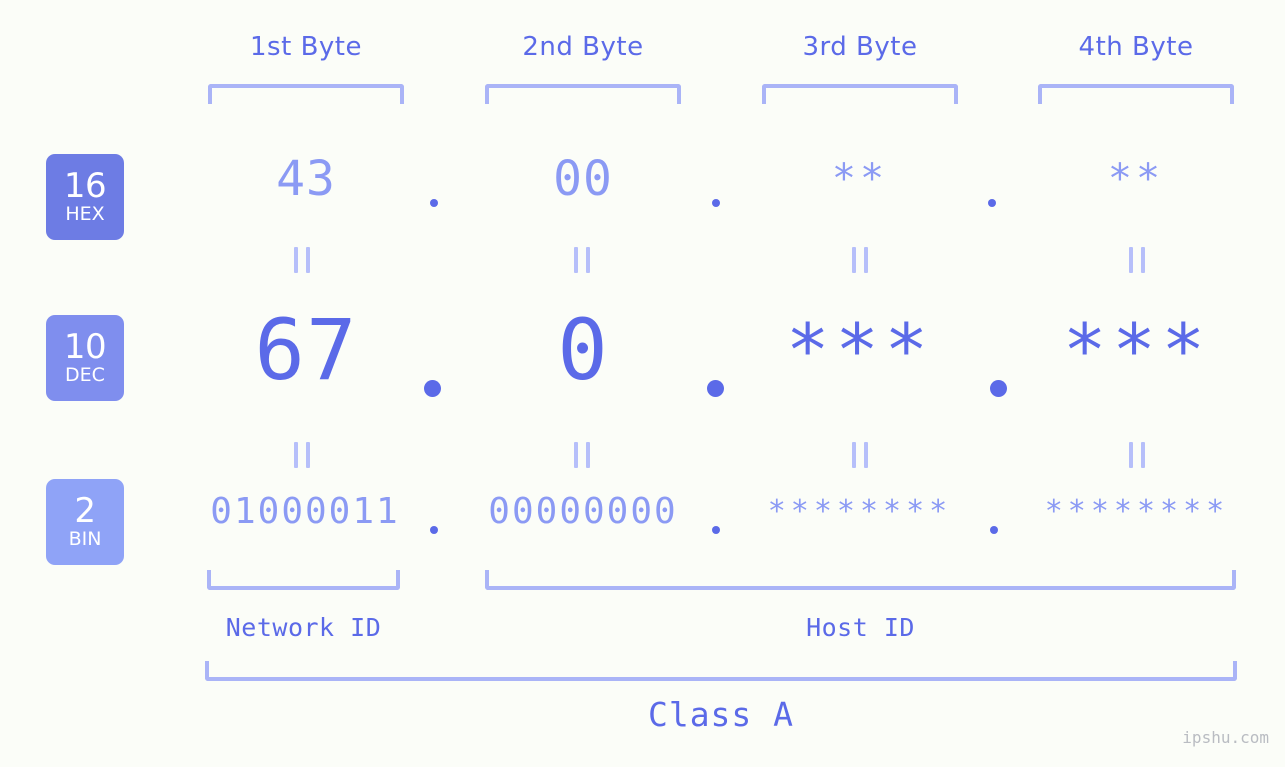 The image size is (1285, 767). I want to click on hex-byte-2: 00, so click(583, 179).